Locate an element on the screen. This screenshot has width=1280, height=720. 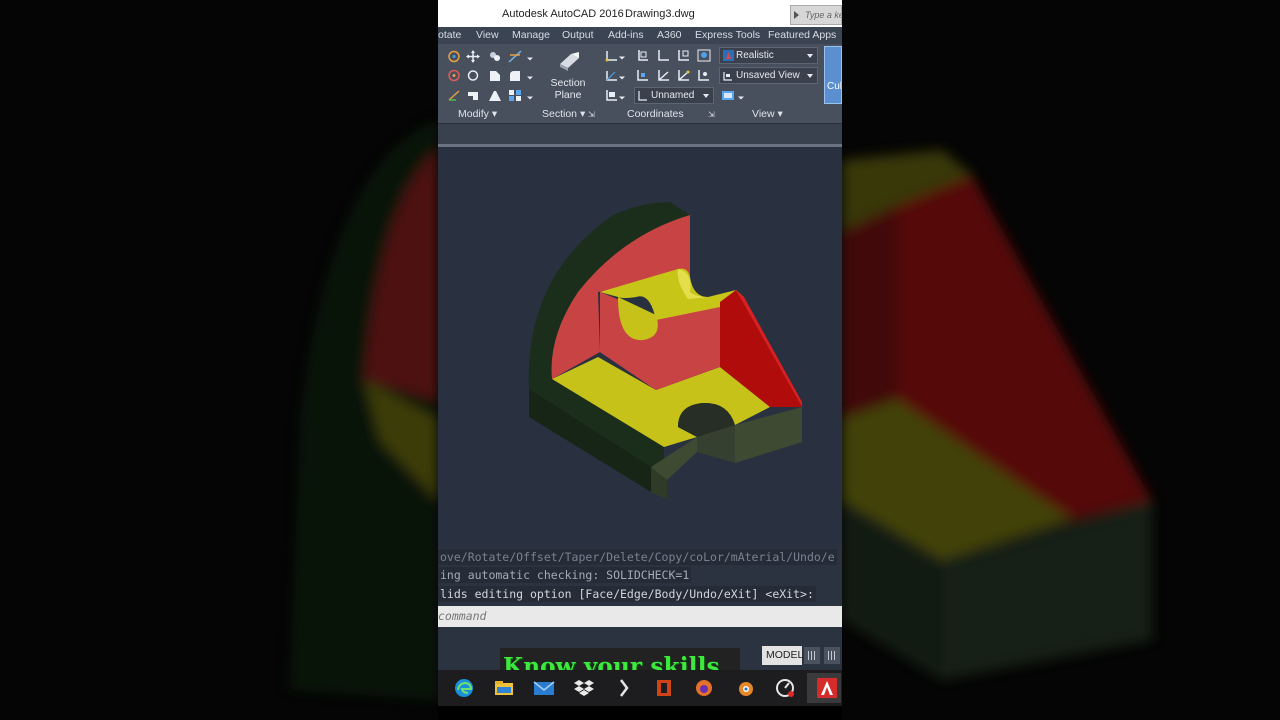
mail-icon is located at coordinates (544, 688).